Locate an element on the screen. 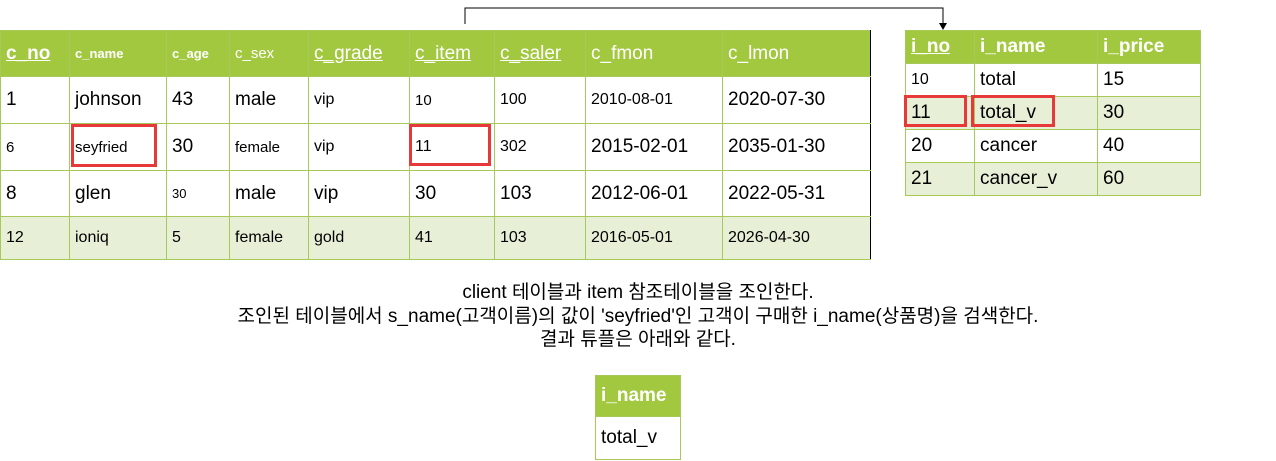 The height and width of the screenshot is (461, 1276). item-cell-i_name: cancer_v is located at coordinates (1036, 179).